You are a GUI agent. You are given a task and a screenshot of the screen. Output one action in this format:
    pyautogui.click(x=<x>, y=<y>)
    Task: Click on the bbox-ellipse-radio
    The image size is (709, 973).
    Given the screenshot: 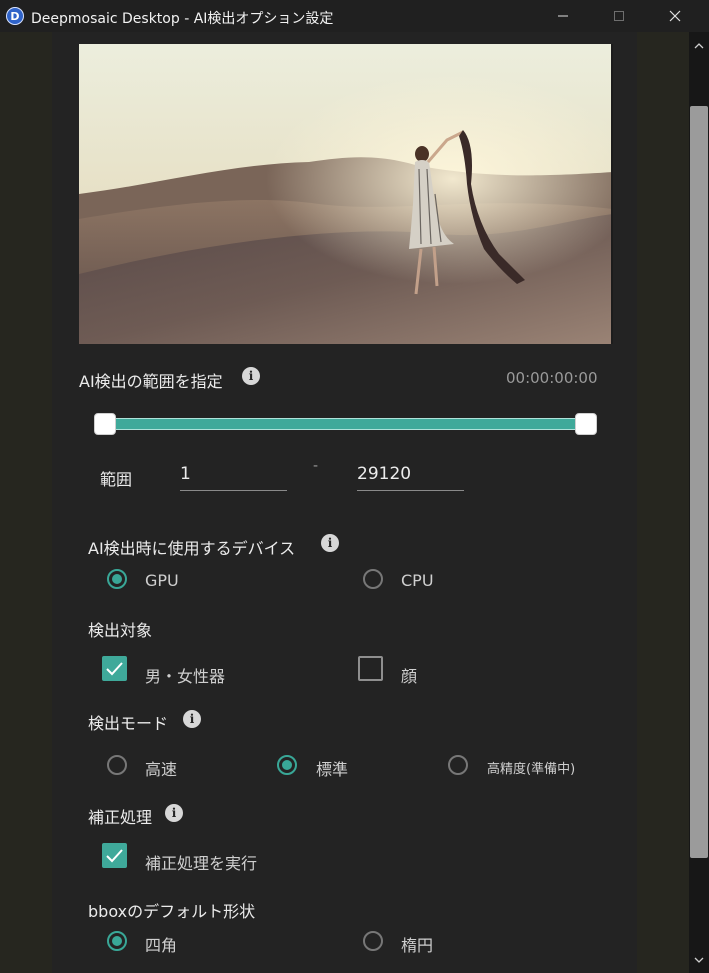 What is the action you would take?
    pyautogui.click(x=373, y=941)
    